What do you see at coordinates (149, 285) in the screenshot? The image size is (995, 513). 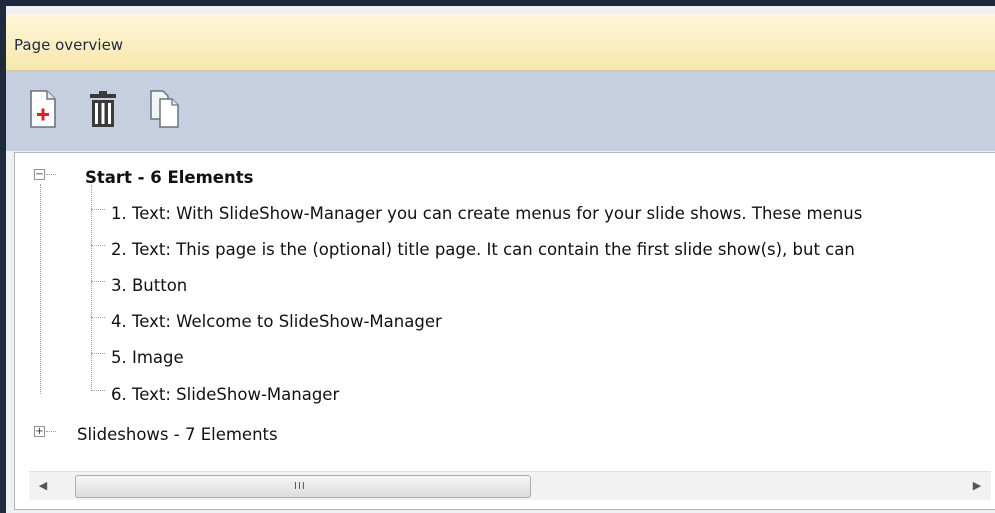 I see `tree-item-label: 3. Button` at bounding box center [149, 285].